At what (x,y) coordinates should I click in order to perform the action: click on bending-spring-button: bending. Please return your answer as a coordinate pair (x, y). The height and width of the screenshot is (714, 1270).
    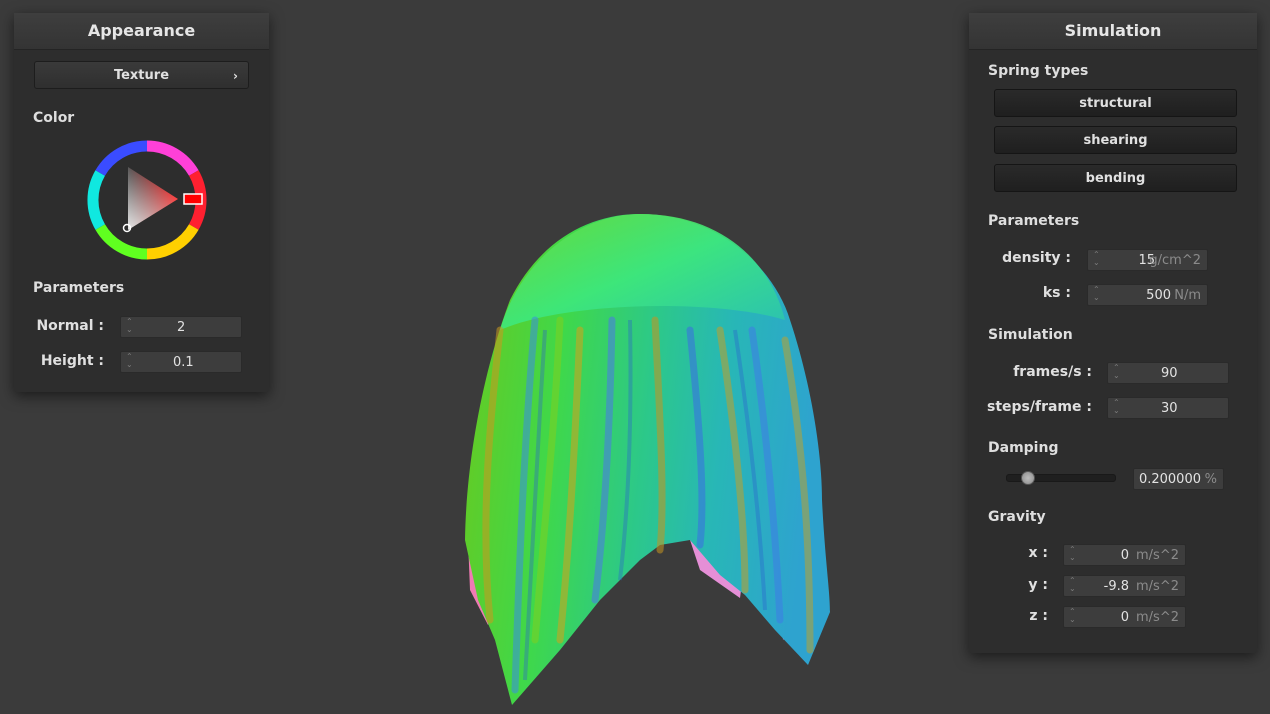
    Looking at the image, I should click on (1115, 178).